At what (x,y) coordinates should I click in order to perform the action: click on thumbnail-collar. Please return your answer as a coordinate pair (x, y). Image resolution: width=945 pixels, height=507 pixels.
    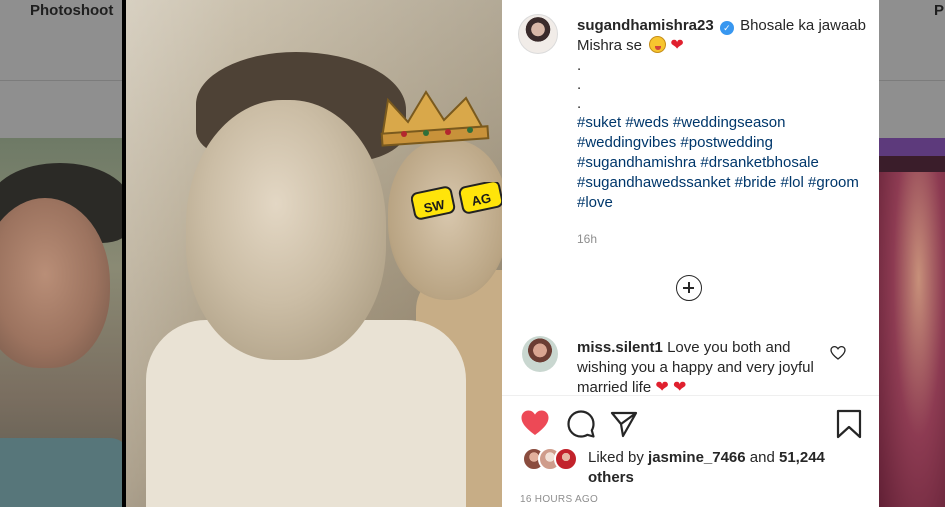
    Looking at the image, I should click on (61, 472).